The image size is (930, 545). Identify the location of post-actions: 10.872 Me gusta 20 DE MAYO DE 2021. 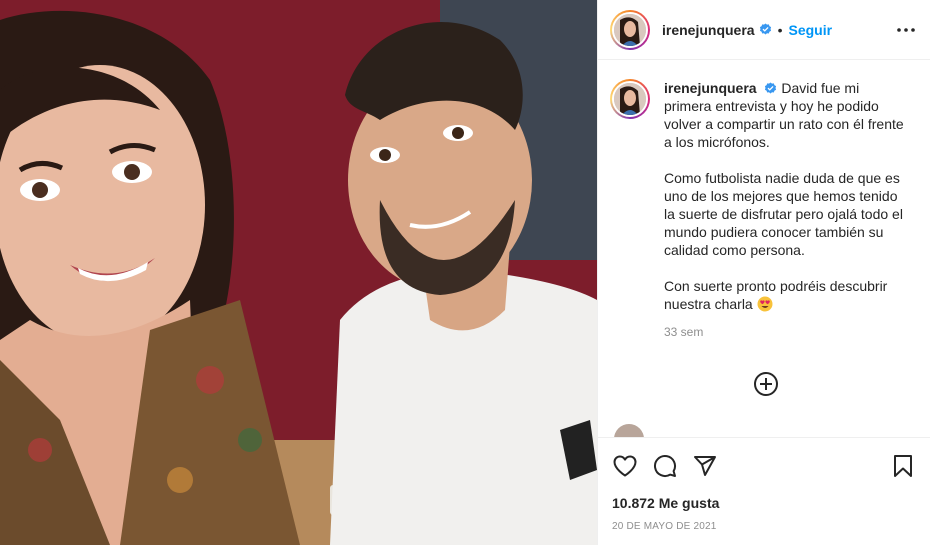
(764, 484).